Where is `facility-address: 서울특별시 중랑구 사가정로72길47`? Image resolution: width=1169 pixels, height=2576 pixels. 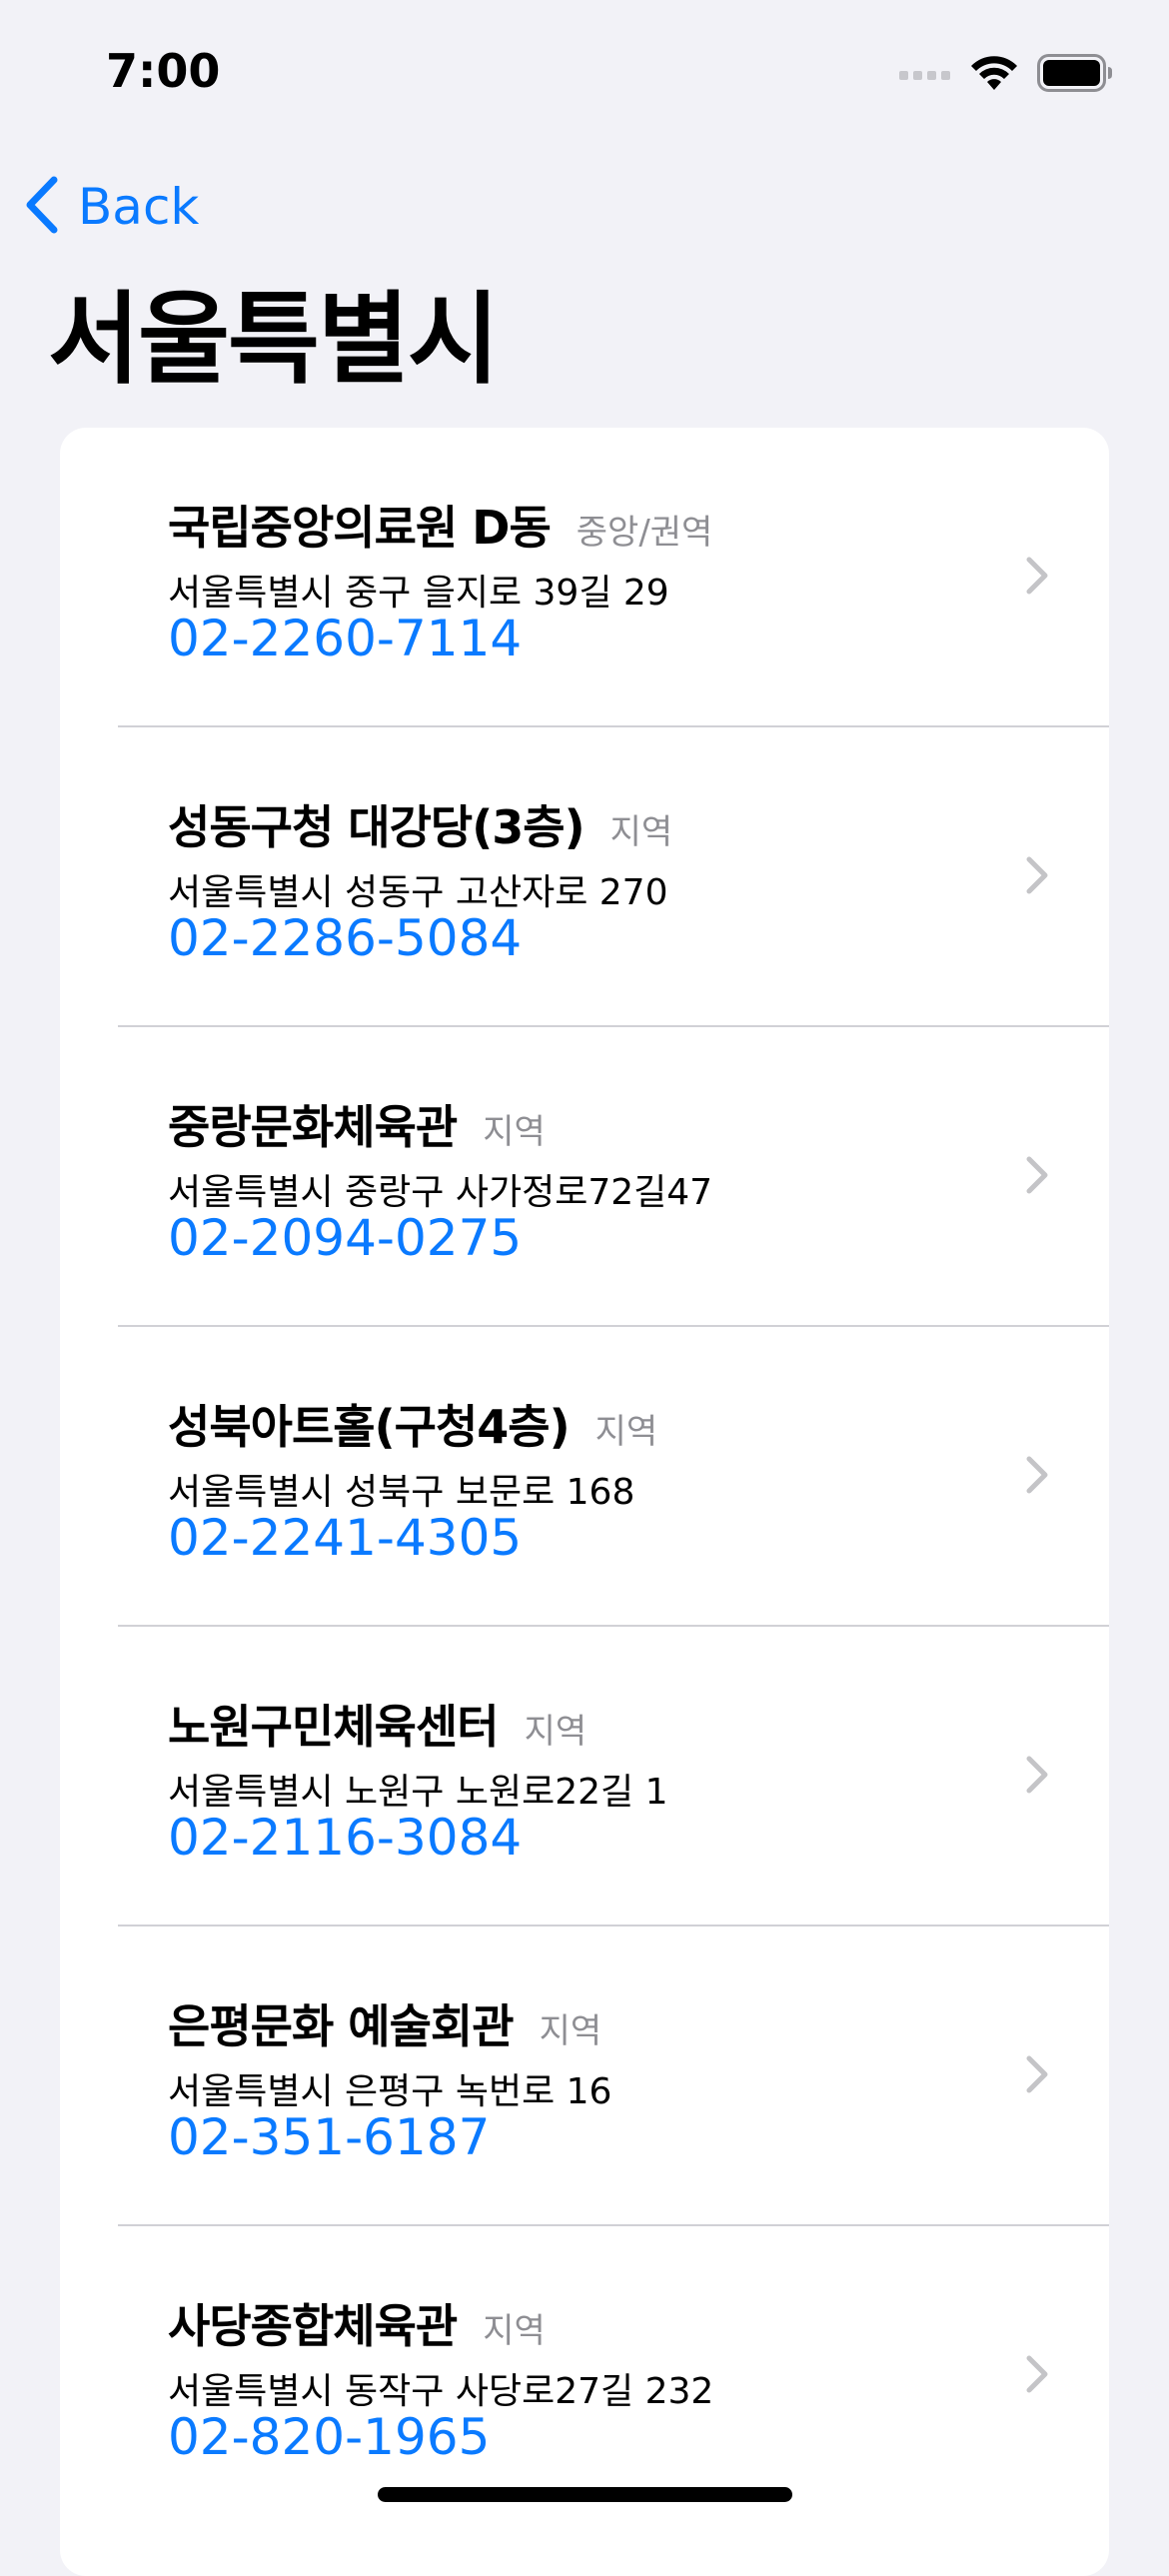
facility-address: 서울특별시 중랑구 사가정로72길47 is located at coordinates (441, 1192).